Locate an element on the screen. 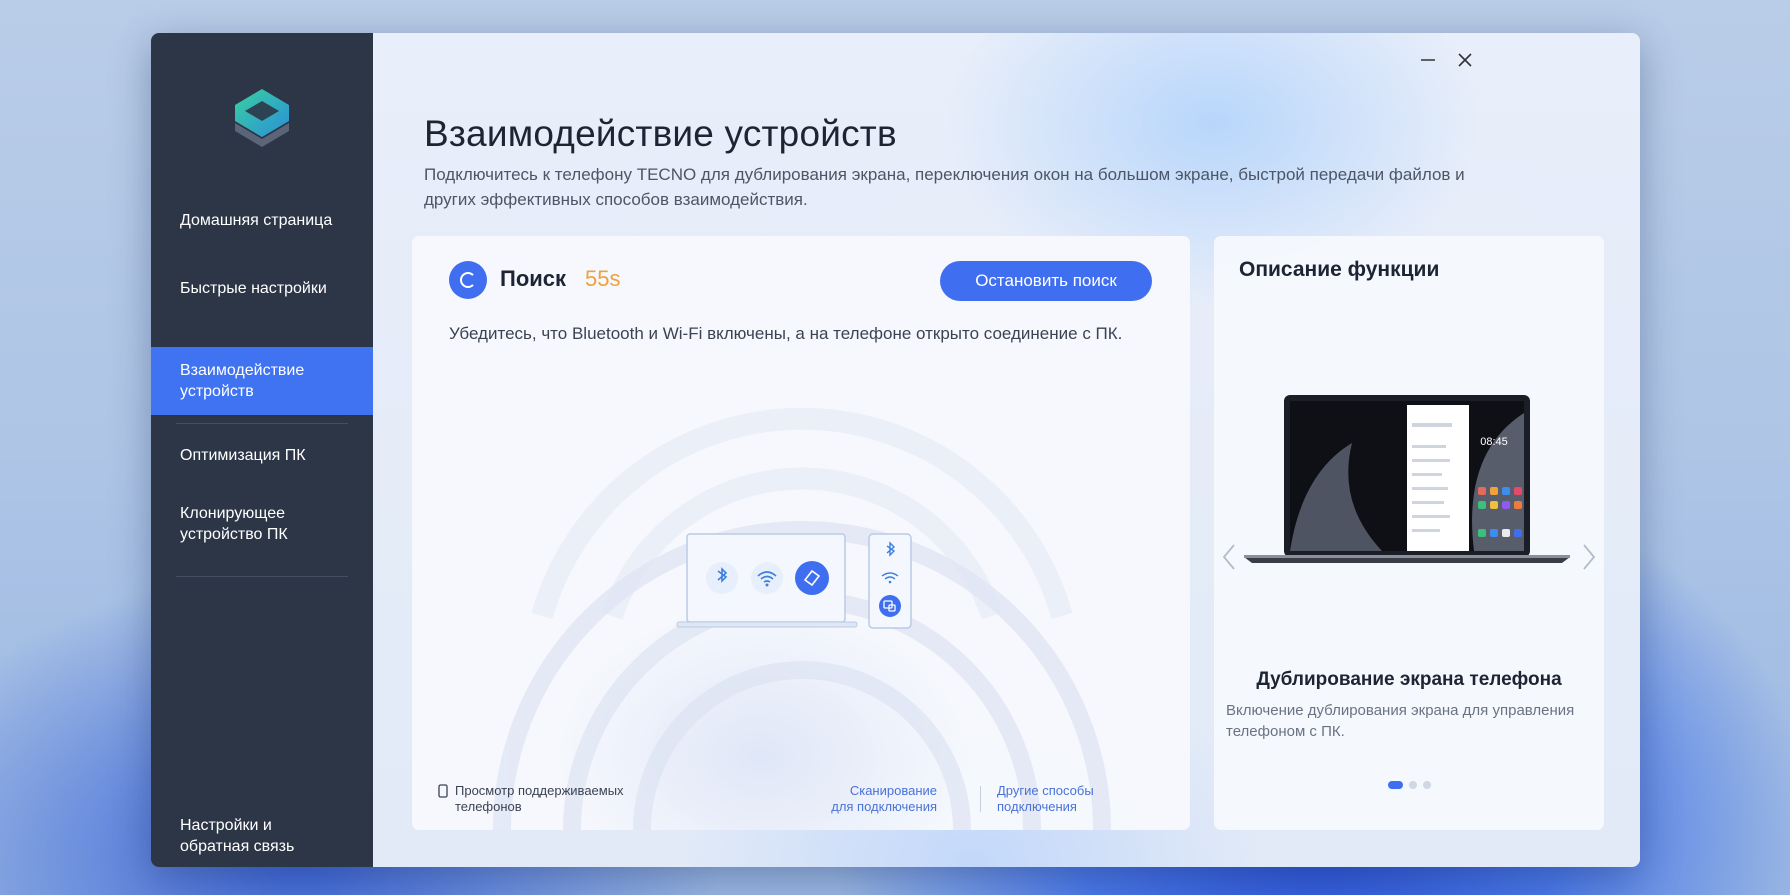  sidebar-item-settings-feedback: Настройки и обратная связь is located at coordinates (262, 836).